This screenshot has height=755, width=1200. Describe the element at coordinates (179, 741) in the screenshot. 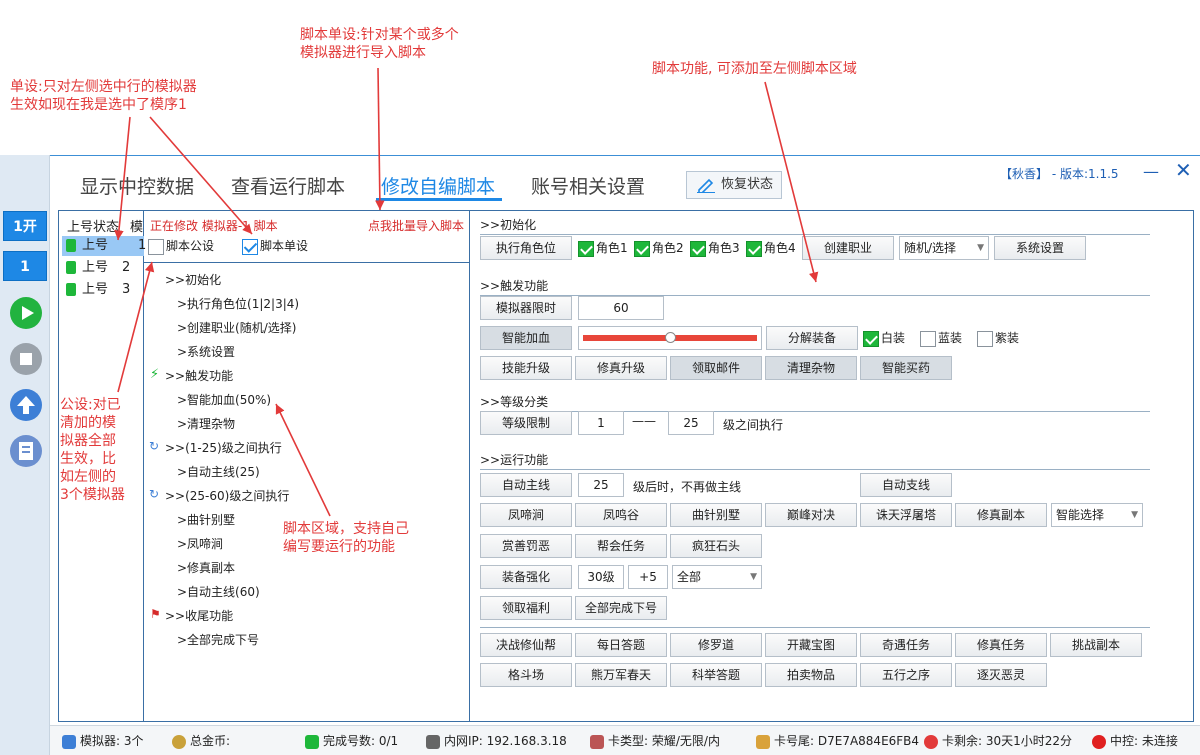

I see `money-bag-icon` at that location.